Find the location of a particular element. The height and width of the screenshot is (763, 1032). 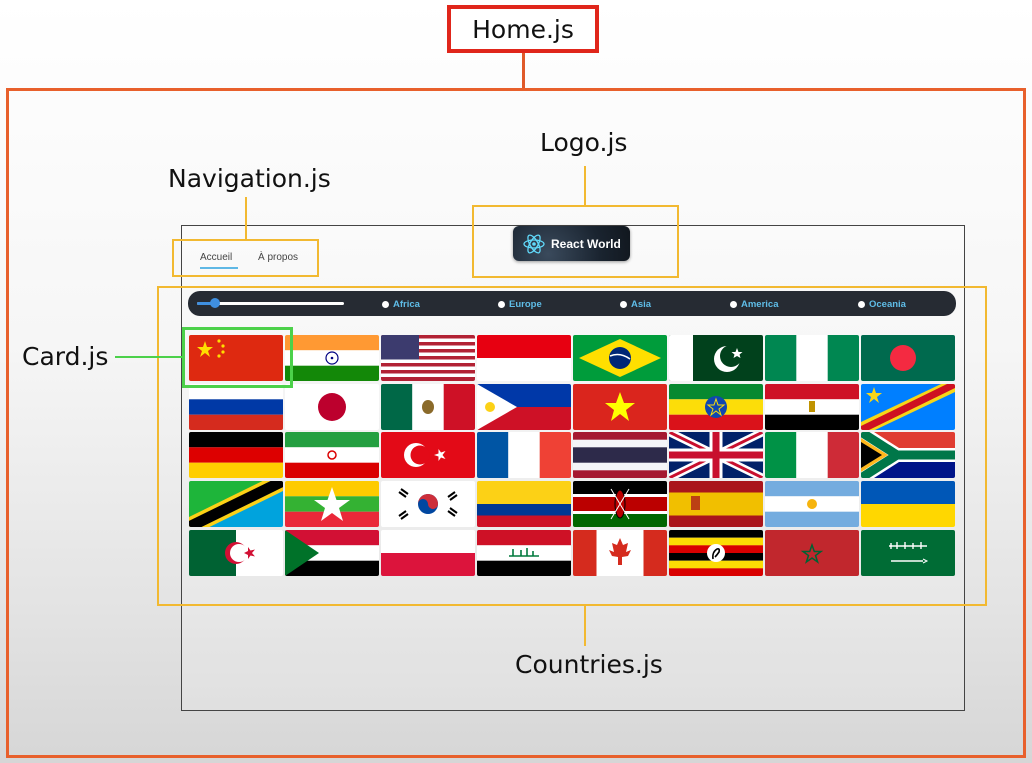

kenya-flag-icon is located at coordinates (620, 504).